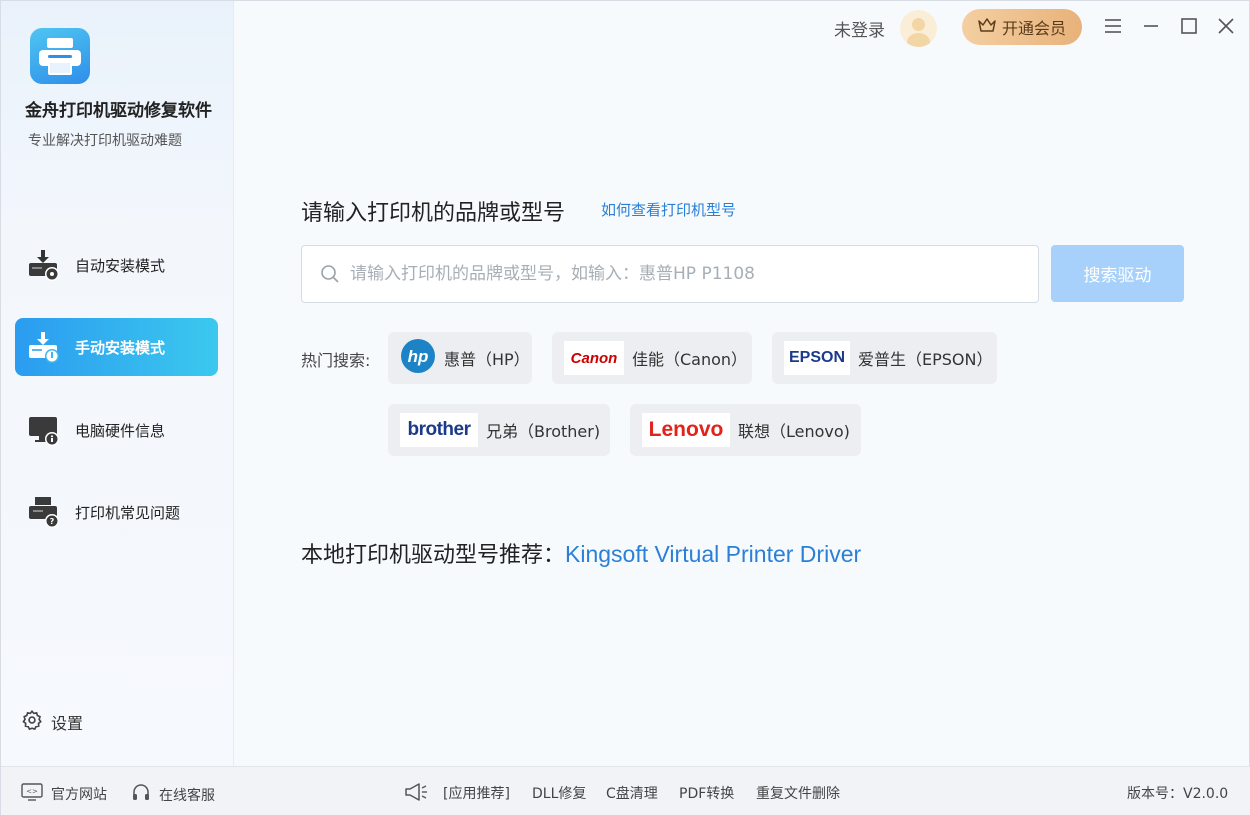  I want to click on printer-download-hand-icon, so click(44, 347).